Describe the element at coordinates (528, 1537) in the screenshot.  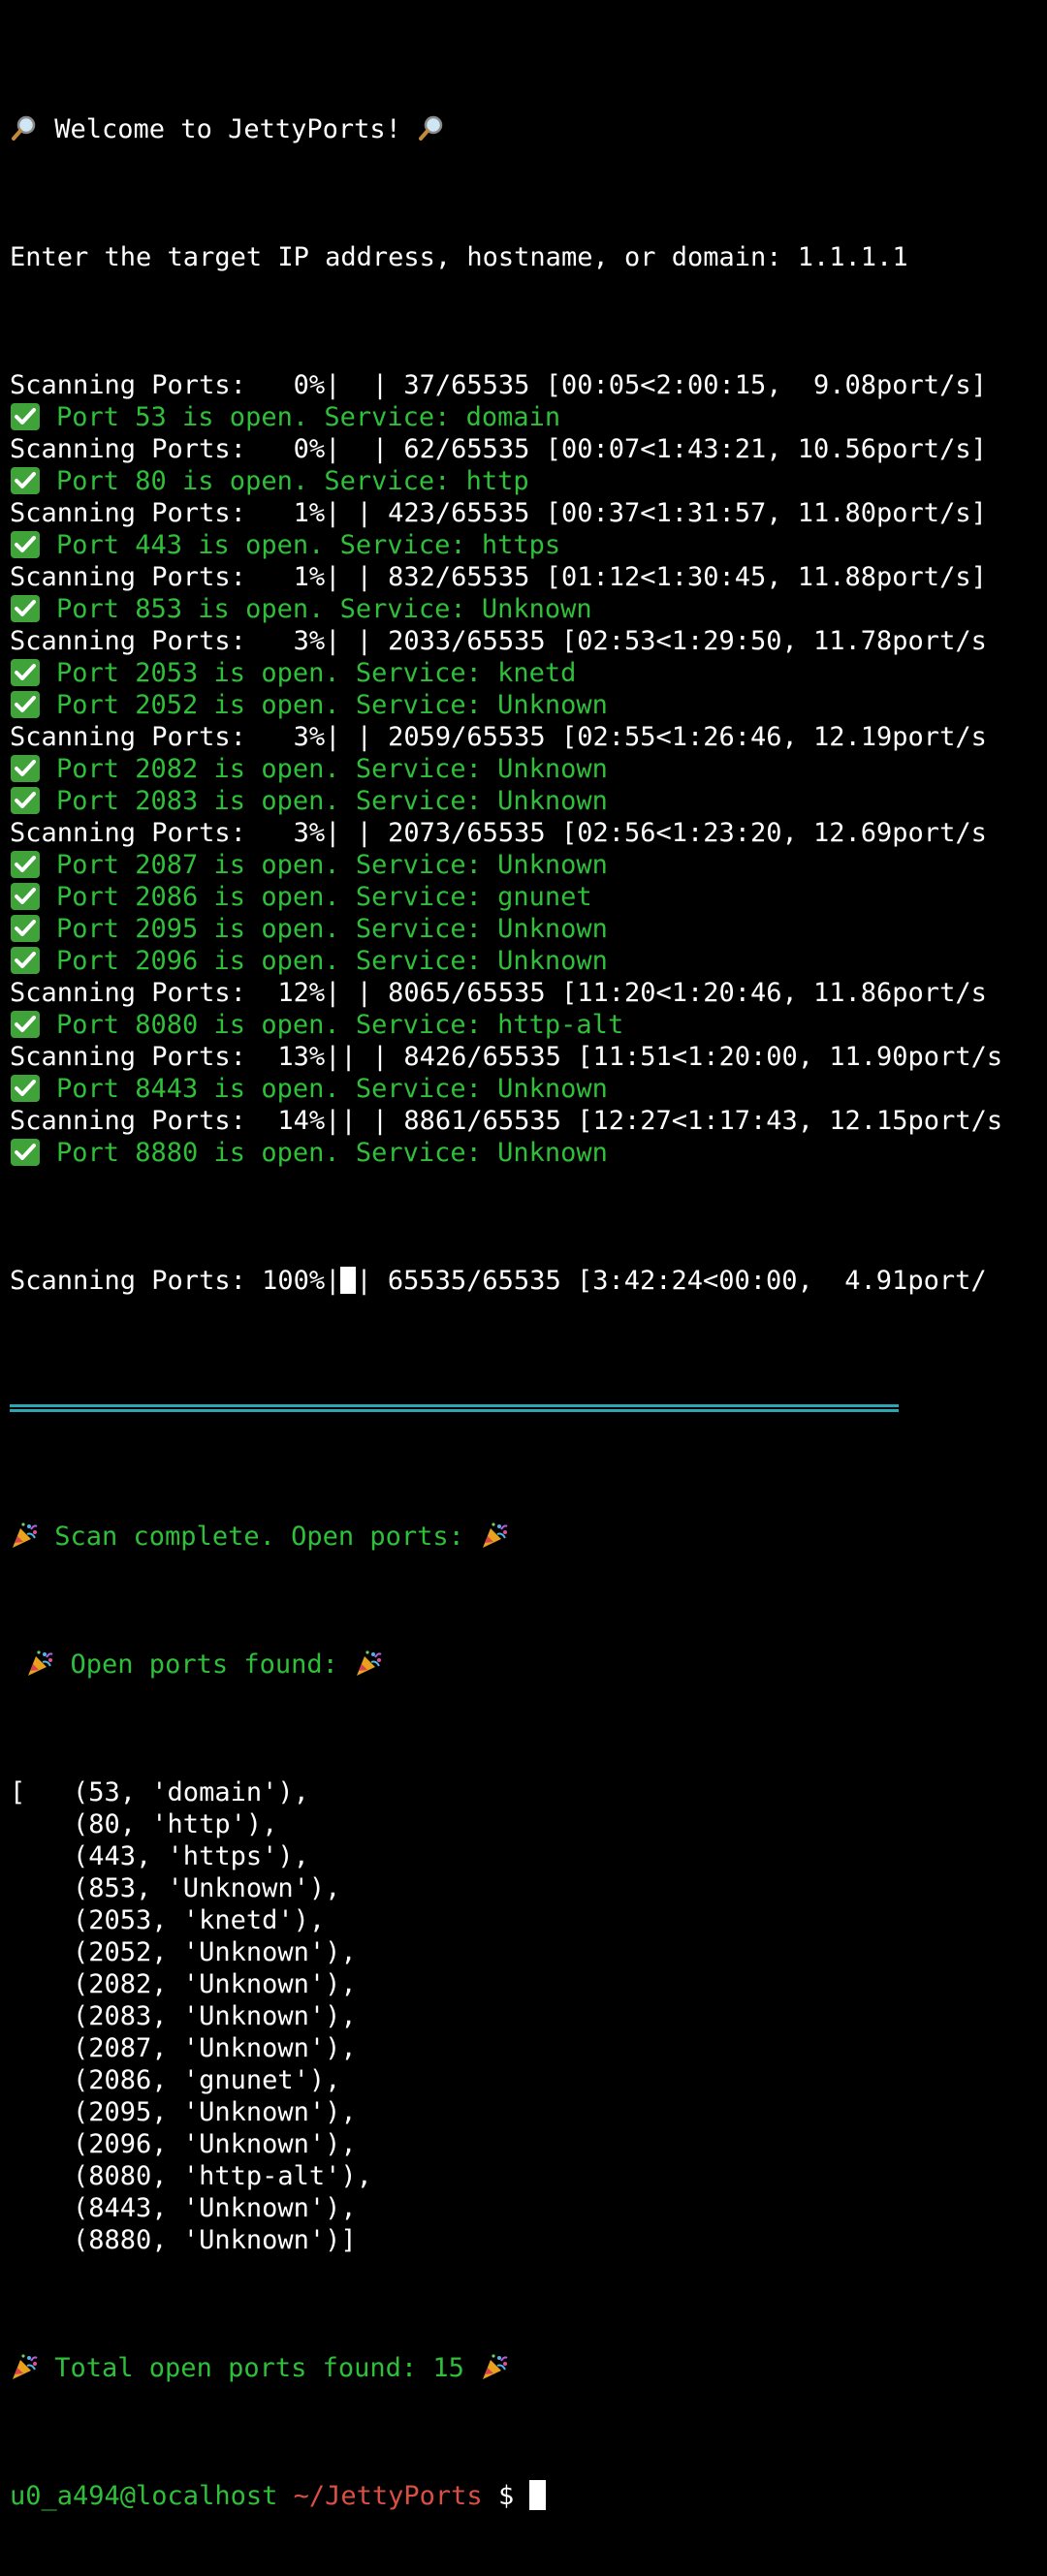
I see `scan-complete-line: Scan complete. Open ports:` at that location.